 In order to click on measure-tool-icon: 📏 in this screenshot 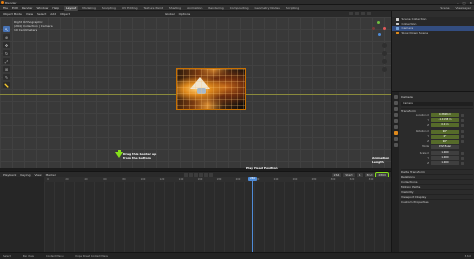, I will do `click(6, 85)`.